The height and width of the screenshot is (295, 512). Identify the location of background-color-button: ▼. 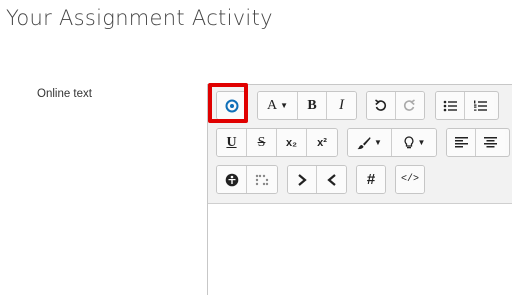
(414, 142).